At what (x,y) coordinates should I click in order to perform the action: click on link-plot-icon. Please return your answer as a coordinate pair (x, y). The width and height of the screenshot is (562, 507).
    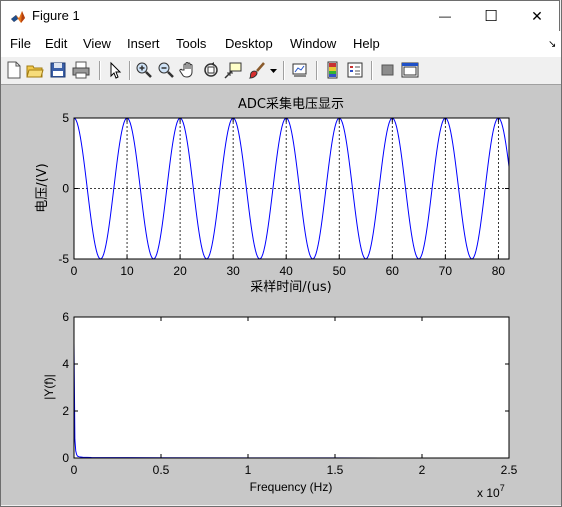
    Looking at the image, I should click on (300, 70).